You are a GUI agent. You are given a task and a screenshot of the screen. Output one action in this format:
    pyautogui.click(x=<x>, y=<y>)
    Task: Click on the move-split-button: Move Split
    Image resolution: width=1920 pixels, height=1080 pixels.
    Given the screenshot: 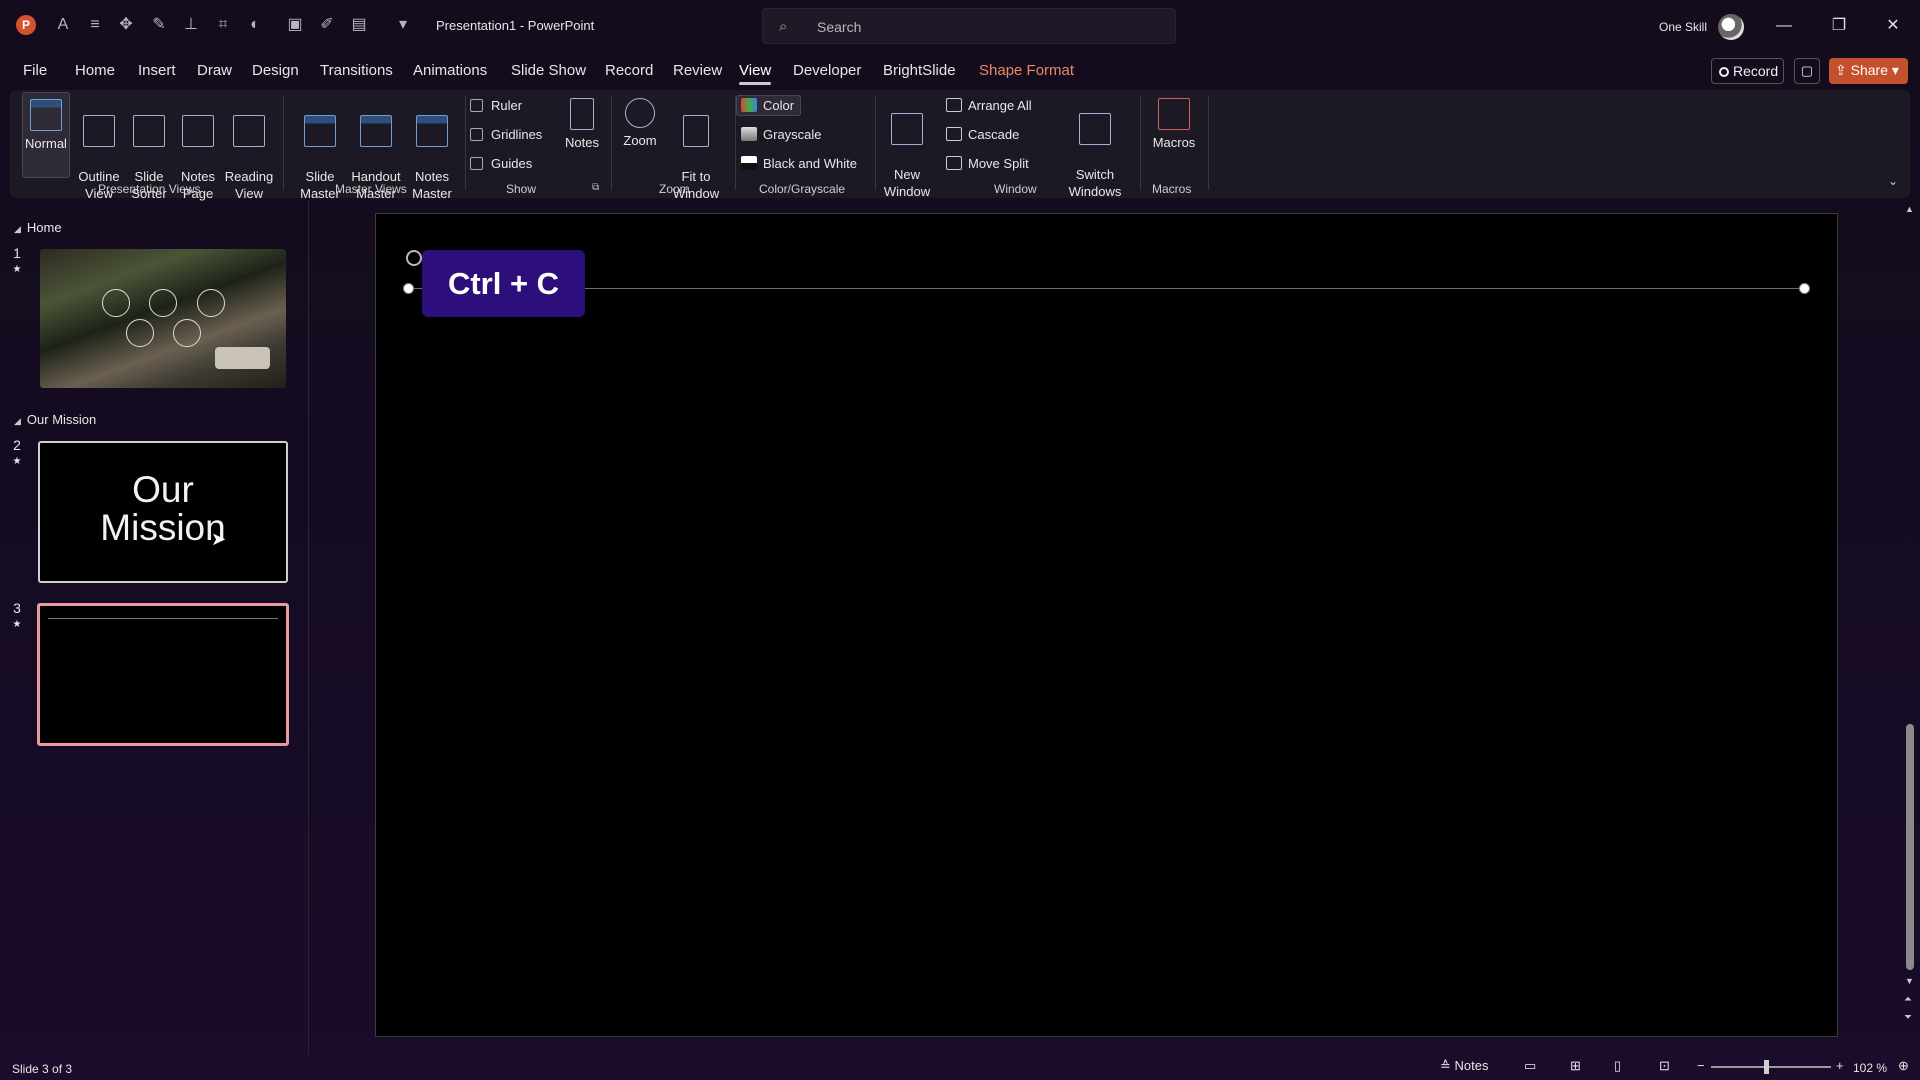 What is the action you would take?
    pyautogui.click(x=987, y=163)
    